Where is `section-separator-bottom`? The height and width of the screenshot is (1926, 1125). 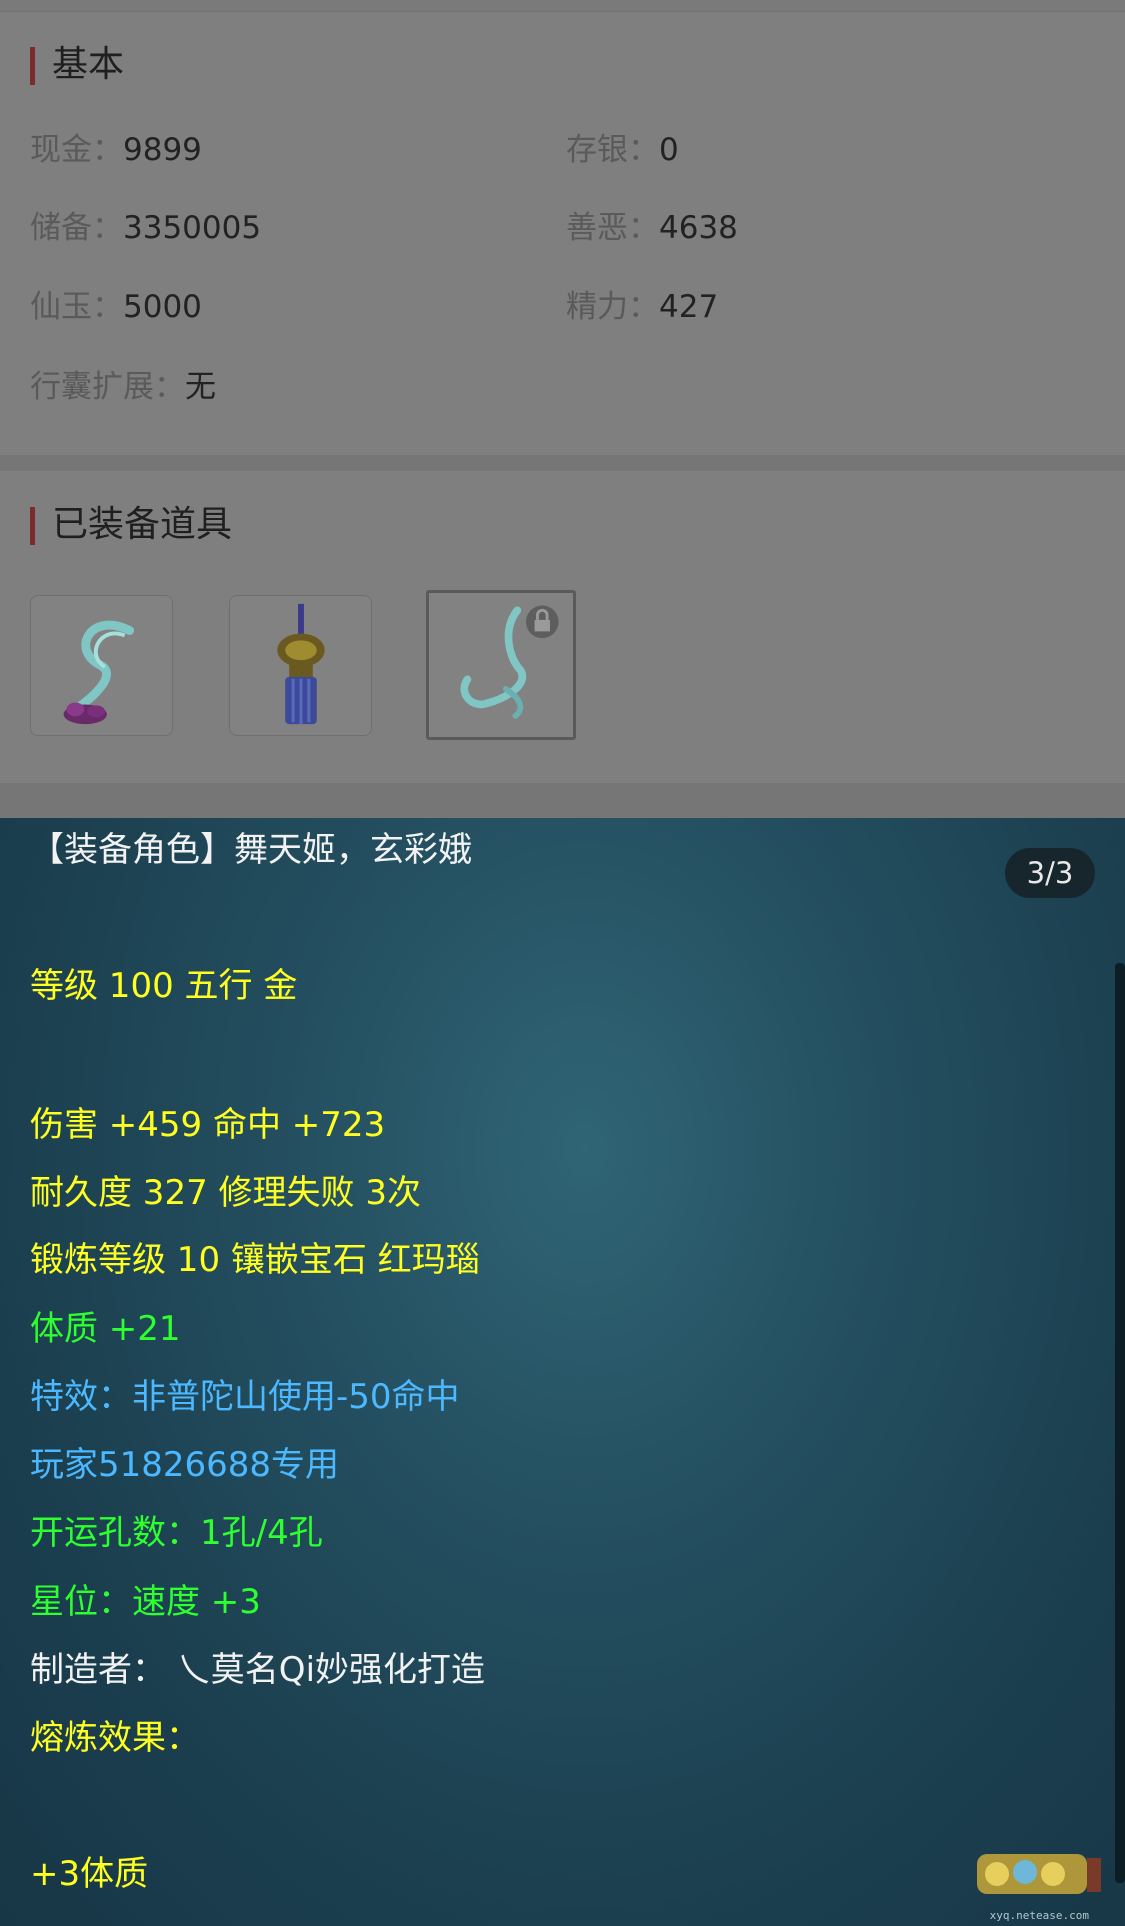 section-separator-bottom is located at coordinates (562, 800).